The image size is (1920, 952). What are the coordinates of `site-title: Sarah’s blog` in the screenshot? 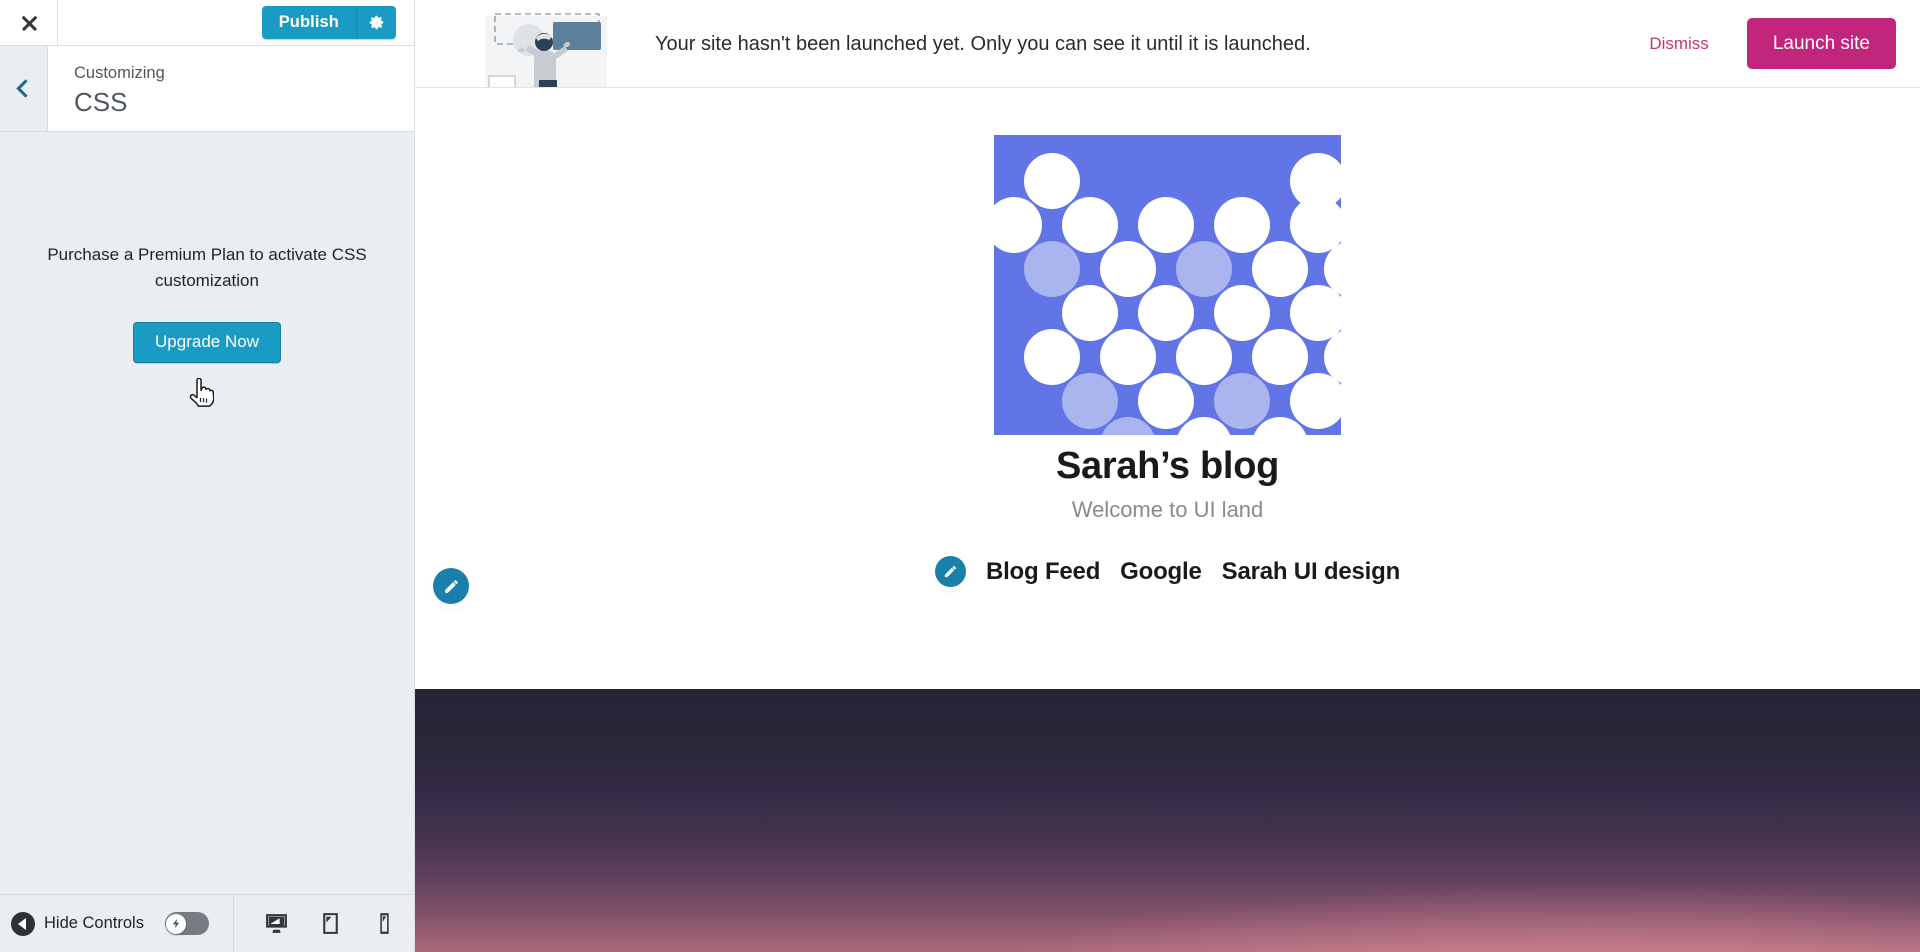 It's located at (1167, 466).